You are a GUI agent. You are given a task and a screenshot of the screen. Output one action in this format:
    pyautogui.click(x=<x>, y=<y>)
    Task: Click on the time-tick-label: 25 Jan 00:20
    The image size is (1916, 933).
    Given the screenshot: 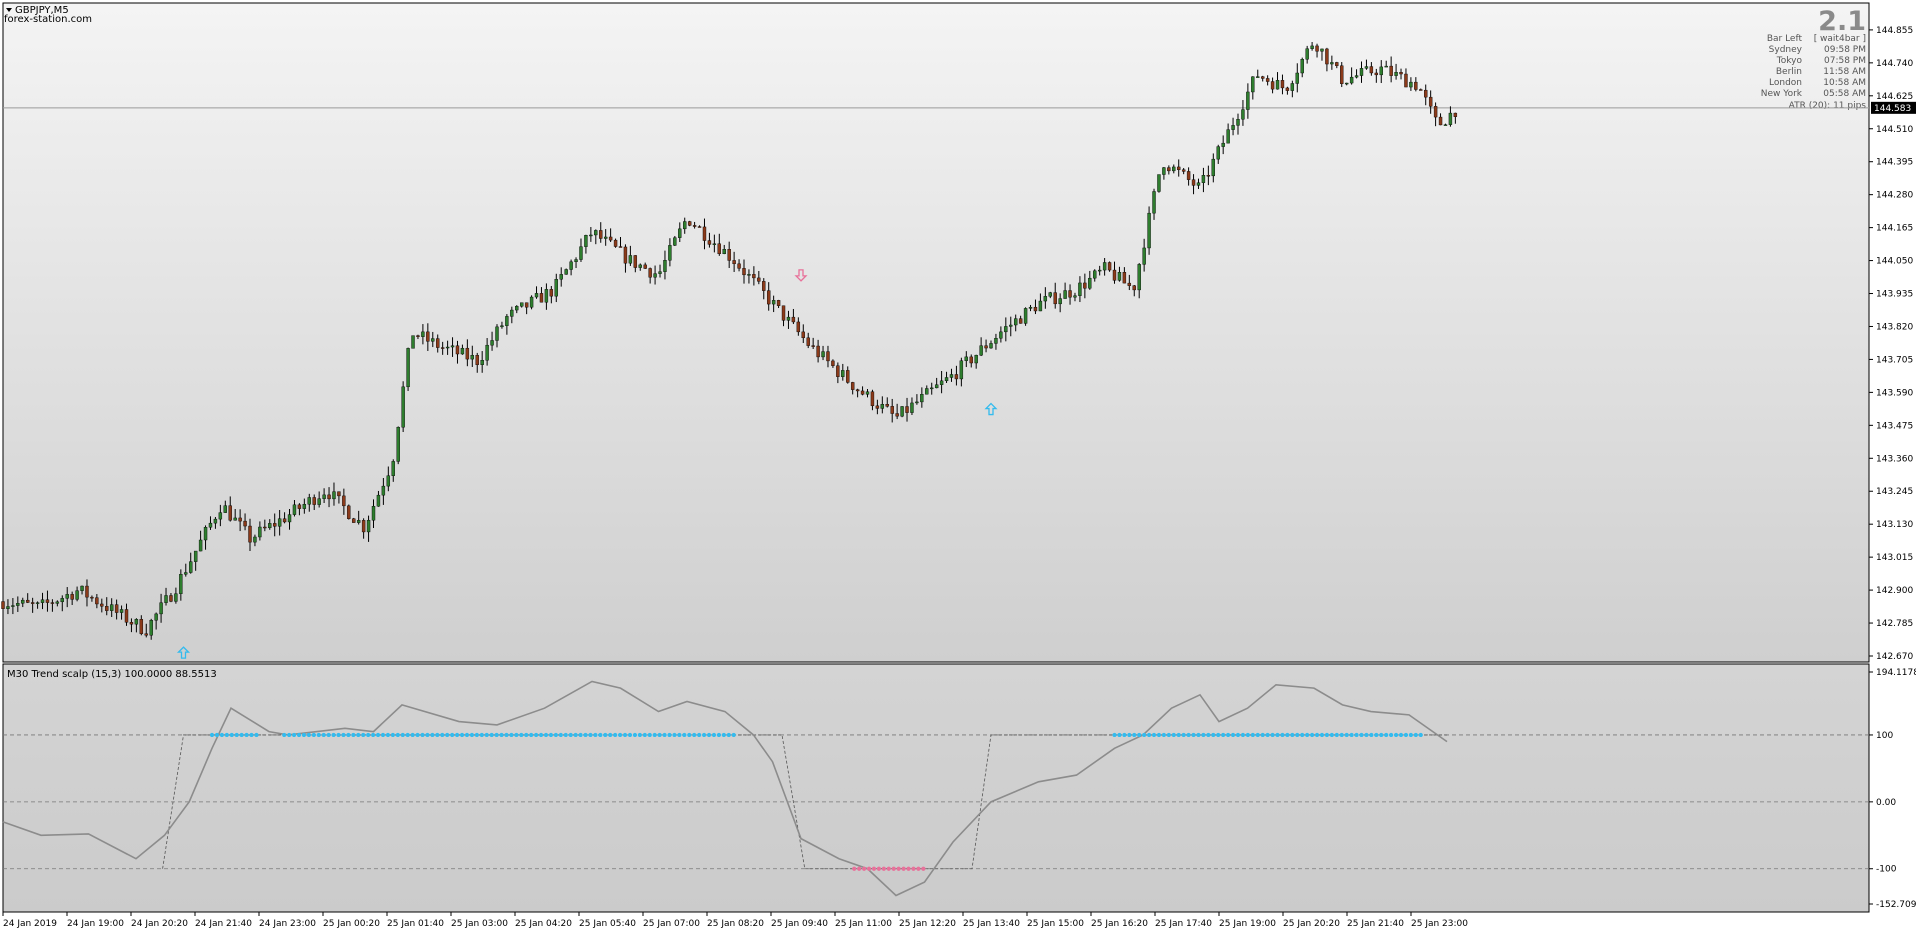 What is the action you would take?
    pyautogui.click(x=351, y=924)
    